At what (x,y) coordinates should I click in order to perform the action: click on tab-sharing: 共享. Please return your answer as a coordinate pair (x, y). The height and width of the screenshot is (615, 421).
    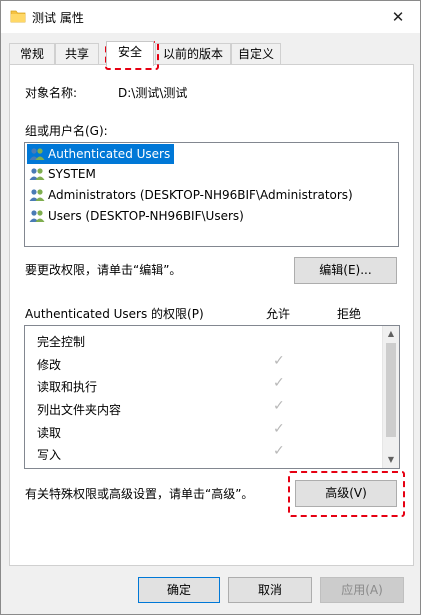
    Looking at the image, I should click on (77, 54).